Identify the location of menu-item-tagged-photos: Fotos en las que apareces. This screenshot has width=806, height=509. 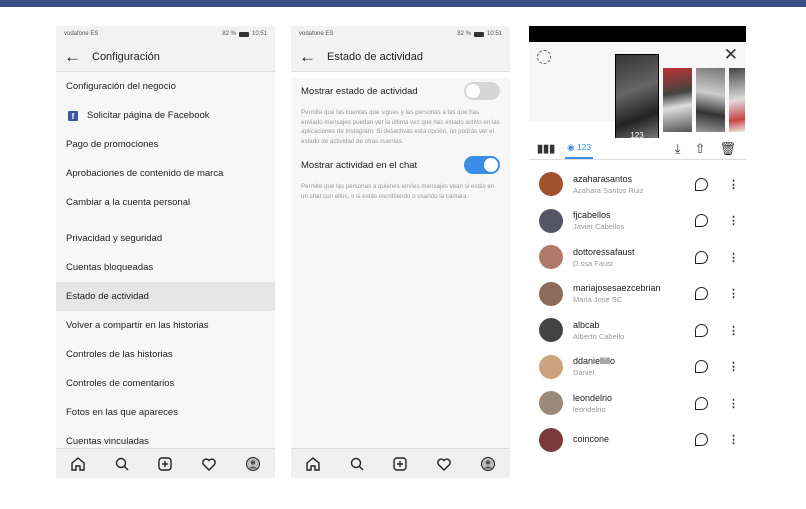
(165, 412).